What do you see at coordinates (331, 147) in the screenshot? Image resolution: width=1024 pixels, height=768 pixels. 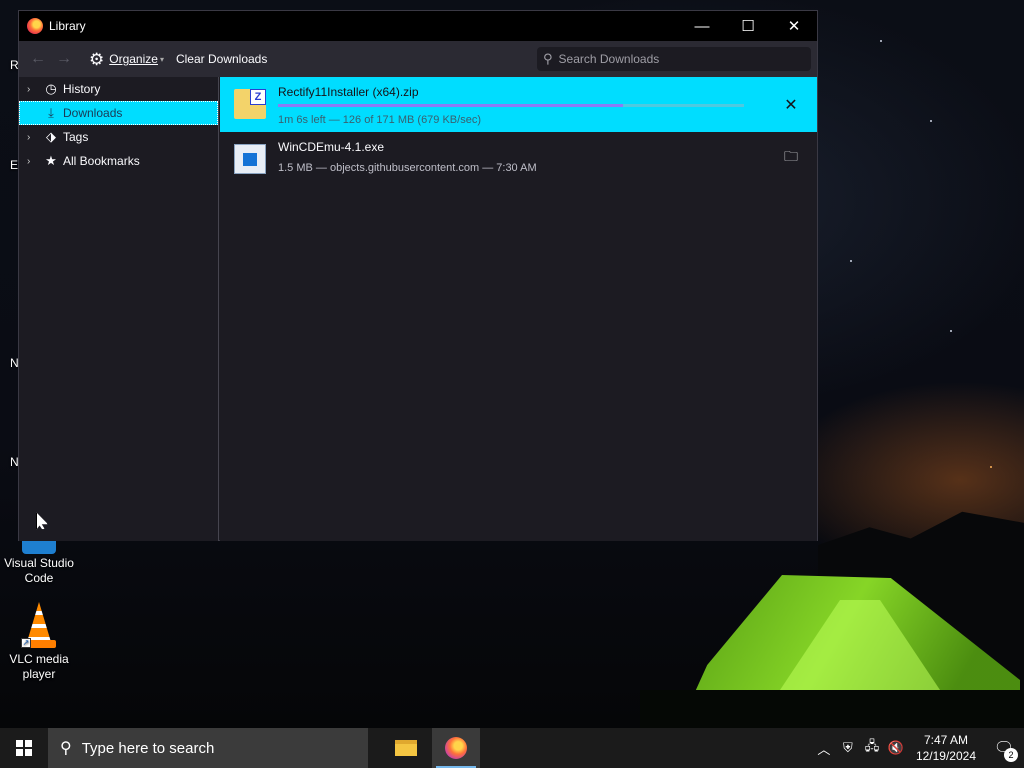 I see `download-filename: WinCDEmu-4.1.exe` at bounding box center [331, 147].